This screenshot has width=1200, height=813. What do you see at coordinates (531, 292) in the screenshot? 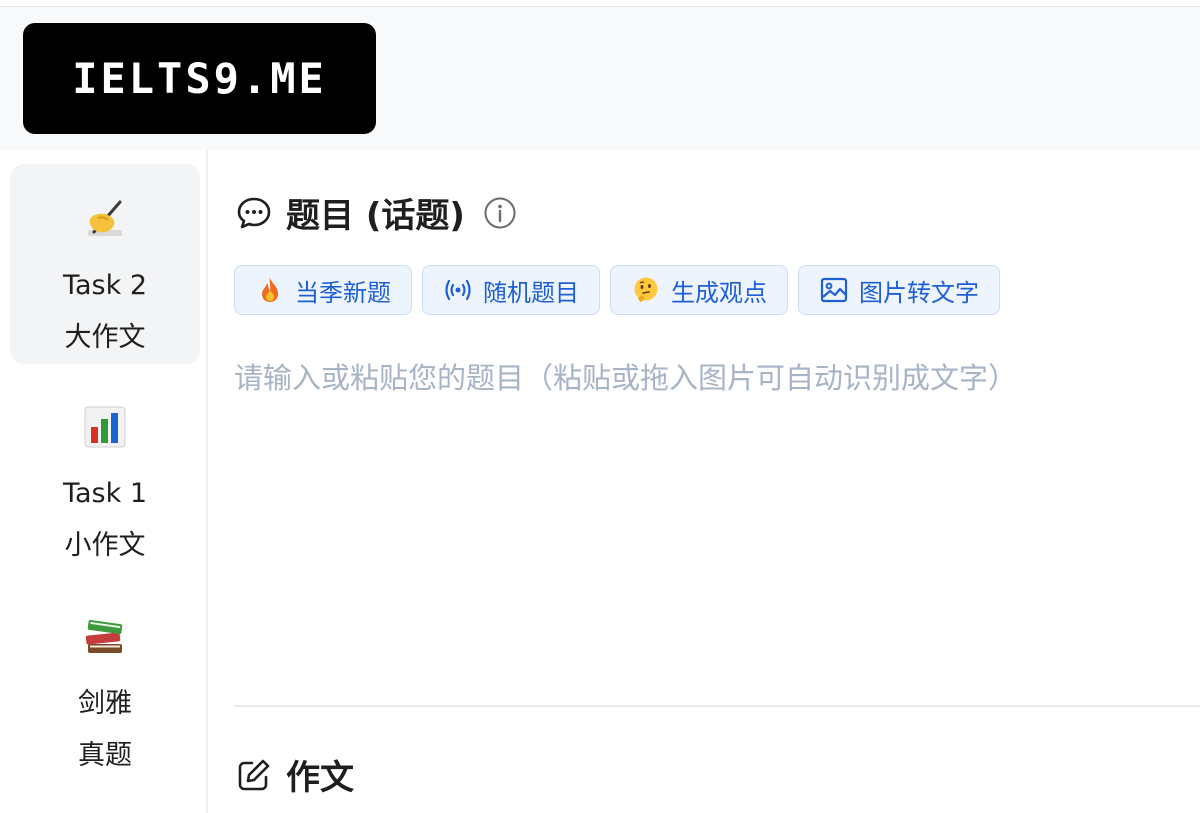
I see `random-topic-label: 随机题目` at bounding box center [531, 292].